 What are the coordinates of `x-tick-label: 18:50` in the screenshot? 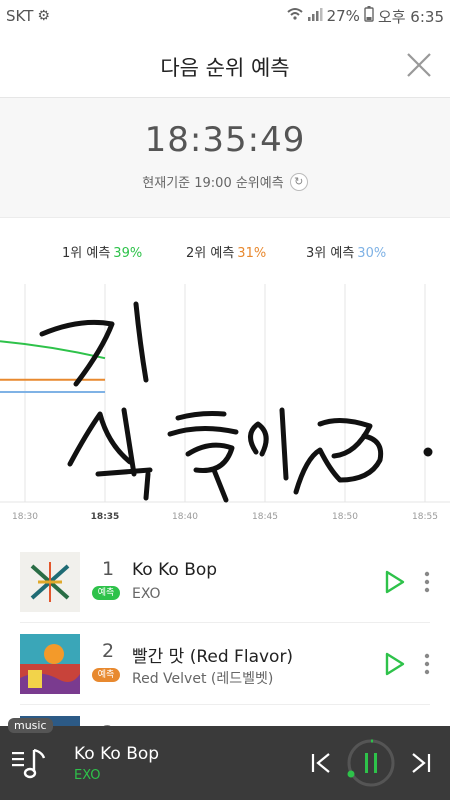 It's located at (345, 517).